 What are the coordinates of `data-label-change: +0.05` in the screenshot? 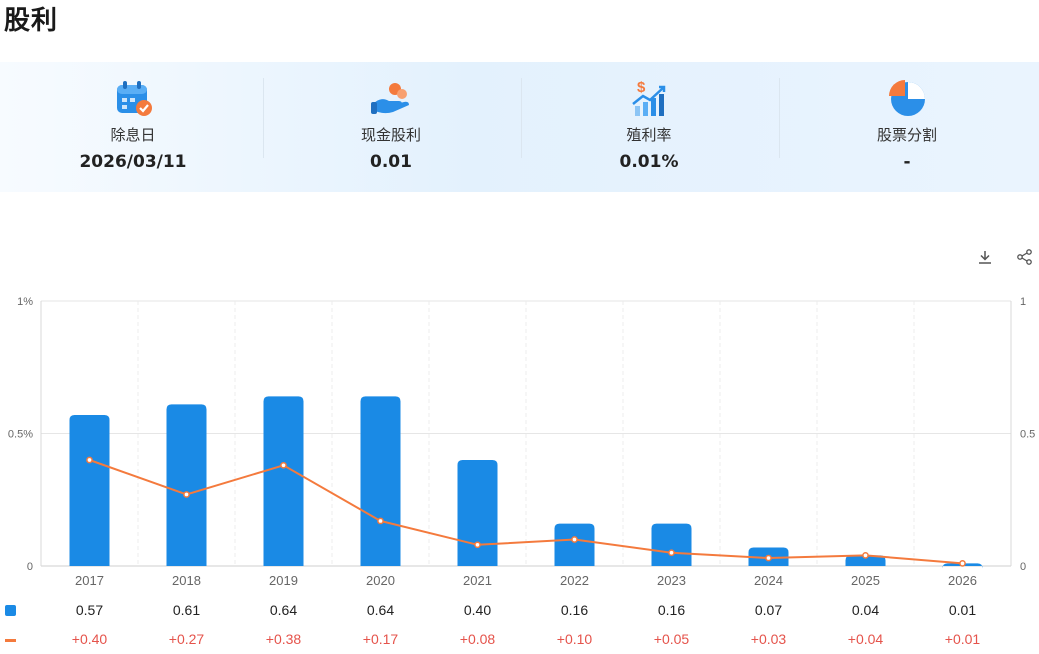 It's located at (672, 639).